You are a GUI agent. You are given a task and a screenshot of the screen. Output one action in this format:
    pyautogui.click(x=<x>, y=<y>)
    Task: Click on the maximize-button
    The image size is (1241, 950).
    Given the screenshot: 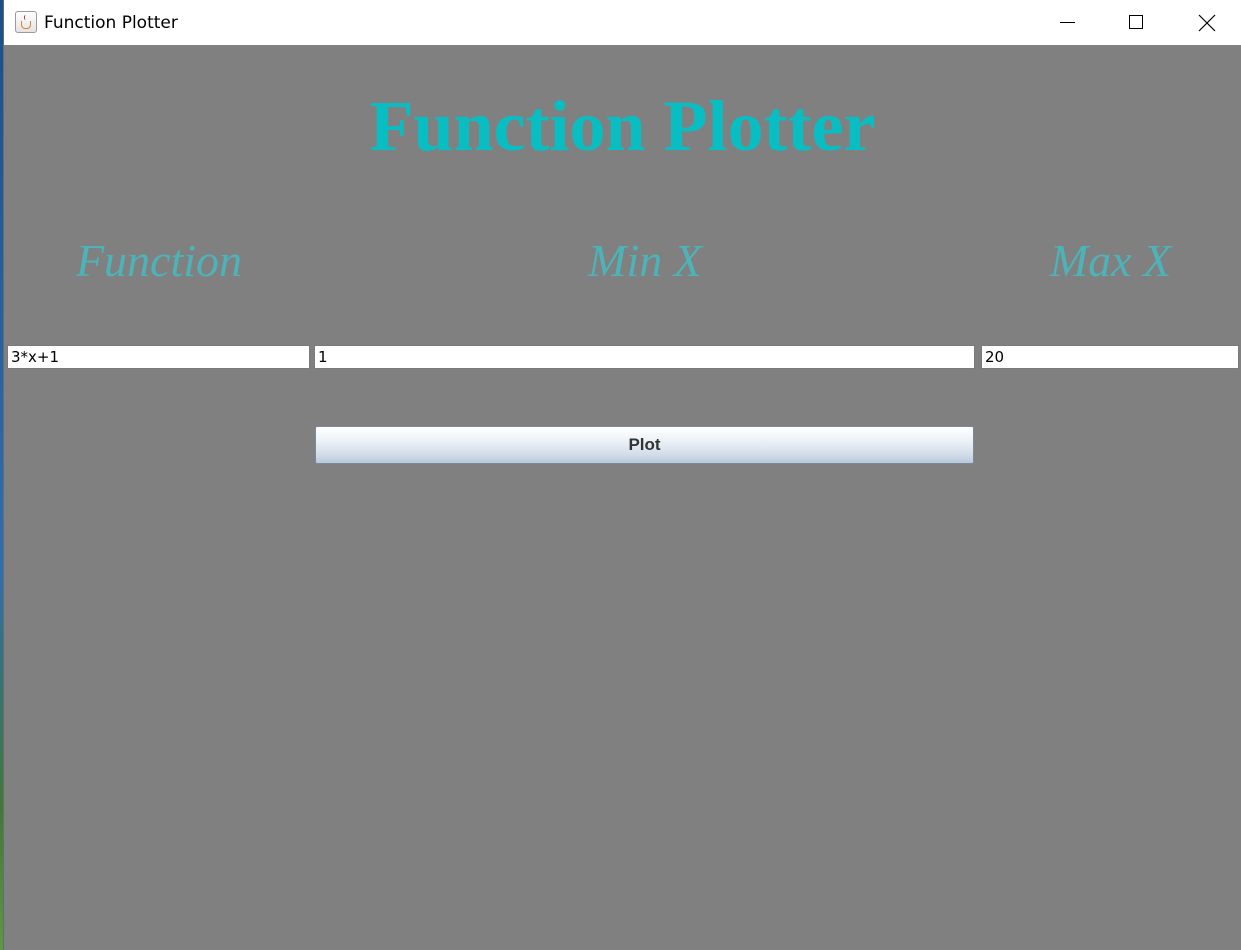 What is the action you would take?
    pyautogui.click(x=1136, y=22)
    